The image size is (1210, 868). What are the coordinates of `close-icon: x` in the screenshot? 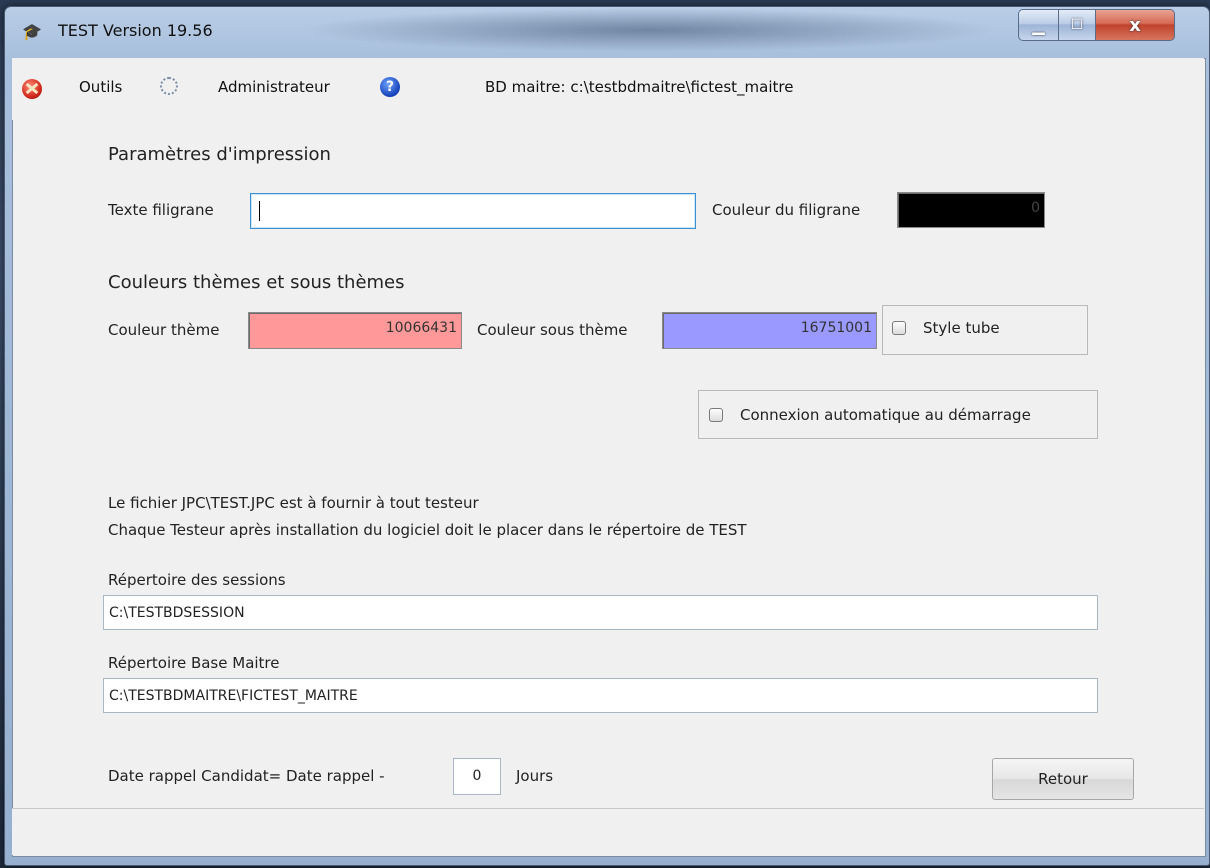 It's located at (1135, 25).